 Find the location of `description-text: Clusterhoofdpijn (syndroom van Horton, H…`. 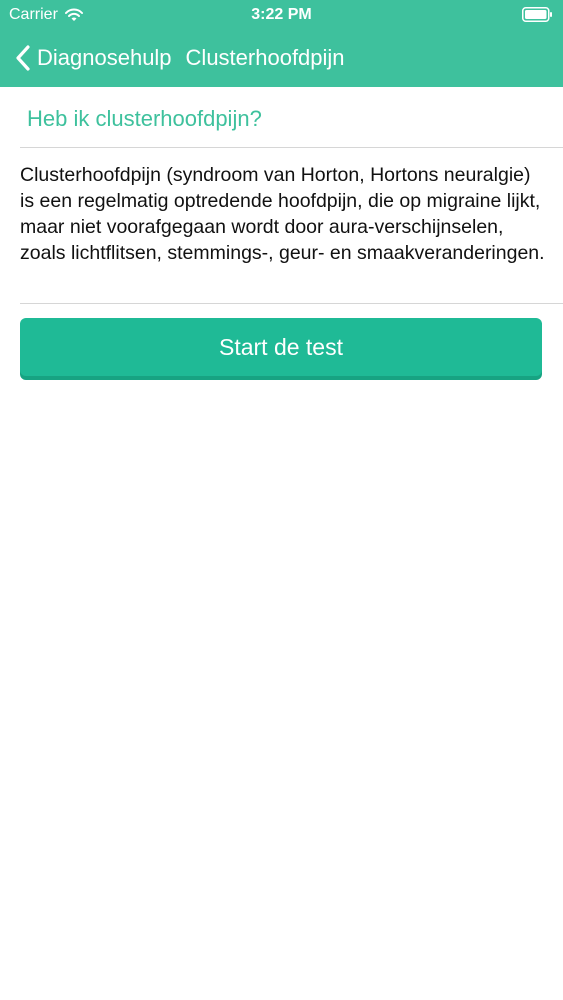

description-text: Clusterhoofdpijn (syndroom van Horton, H… is located at coordinates (282, 214).